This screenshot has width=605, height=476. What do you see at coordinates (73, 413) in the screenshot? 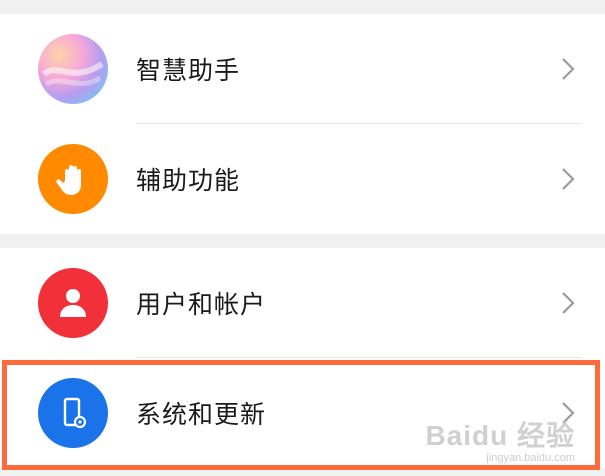
I see `phone-settings-icon` at bounding box center [73, 413].